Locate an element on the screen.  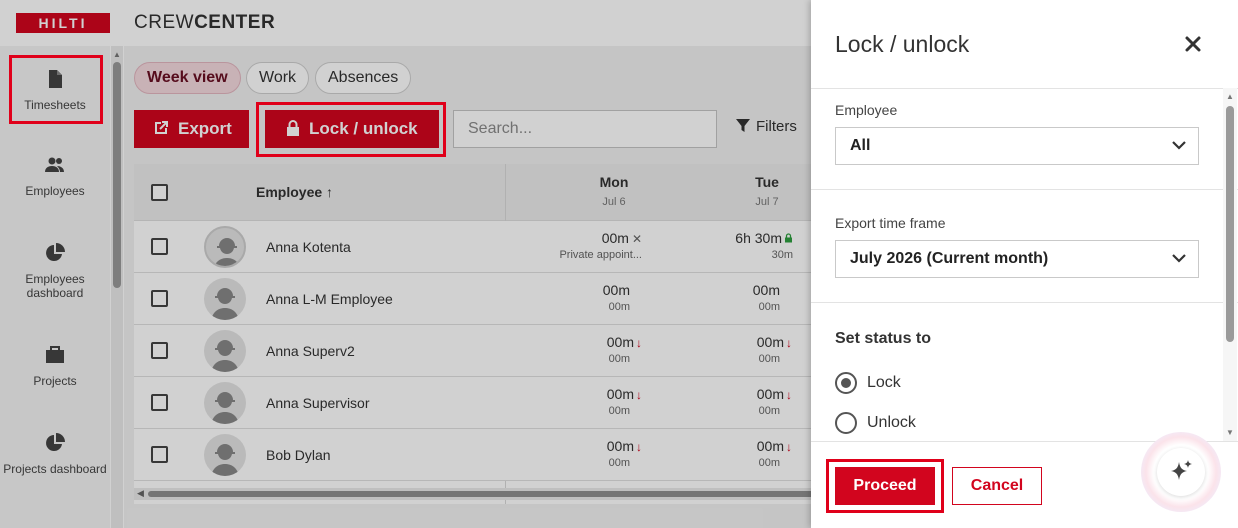
timeframe-field-label: Export time frame is located at coordinates (890, 223).